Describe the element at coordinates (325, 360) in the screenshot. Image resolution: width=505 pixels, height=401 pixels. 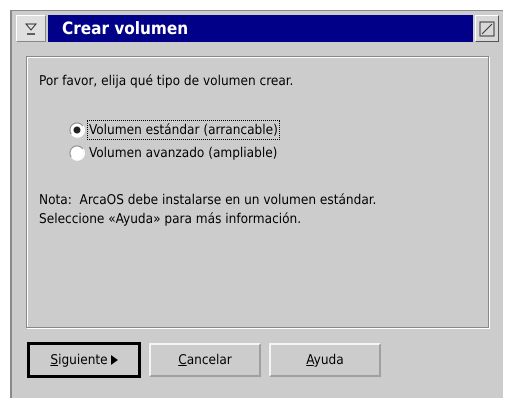
I see `dialog-button: Ayuda` at that location.